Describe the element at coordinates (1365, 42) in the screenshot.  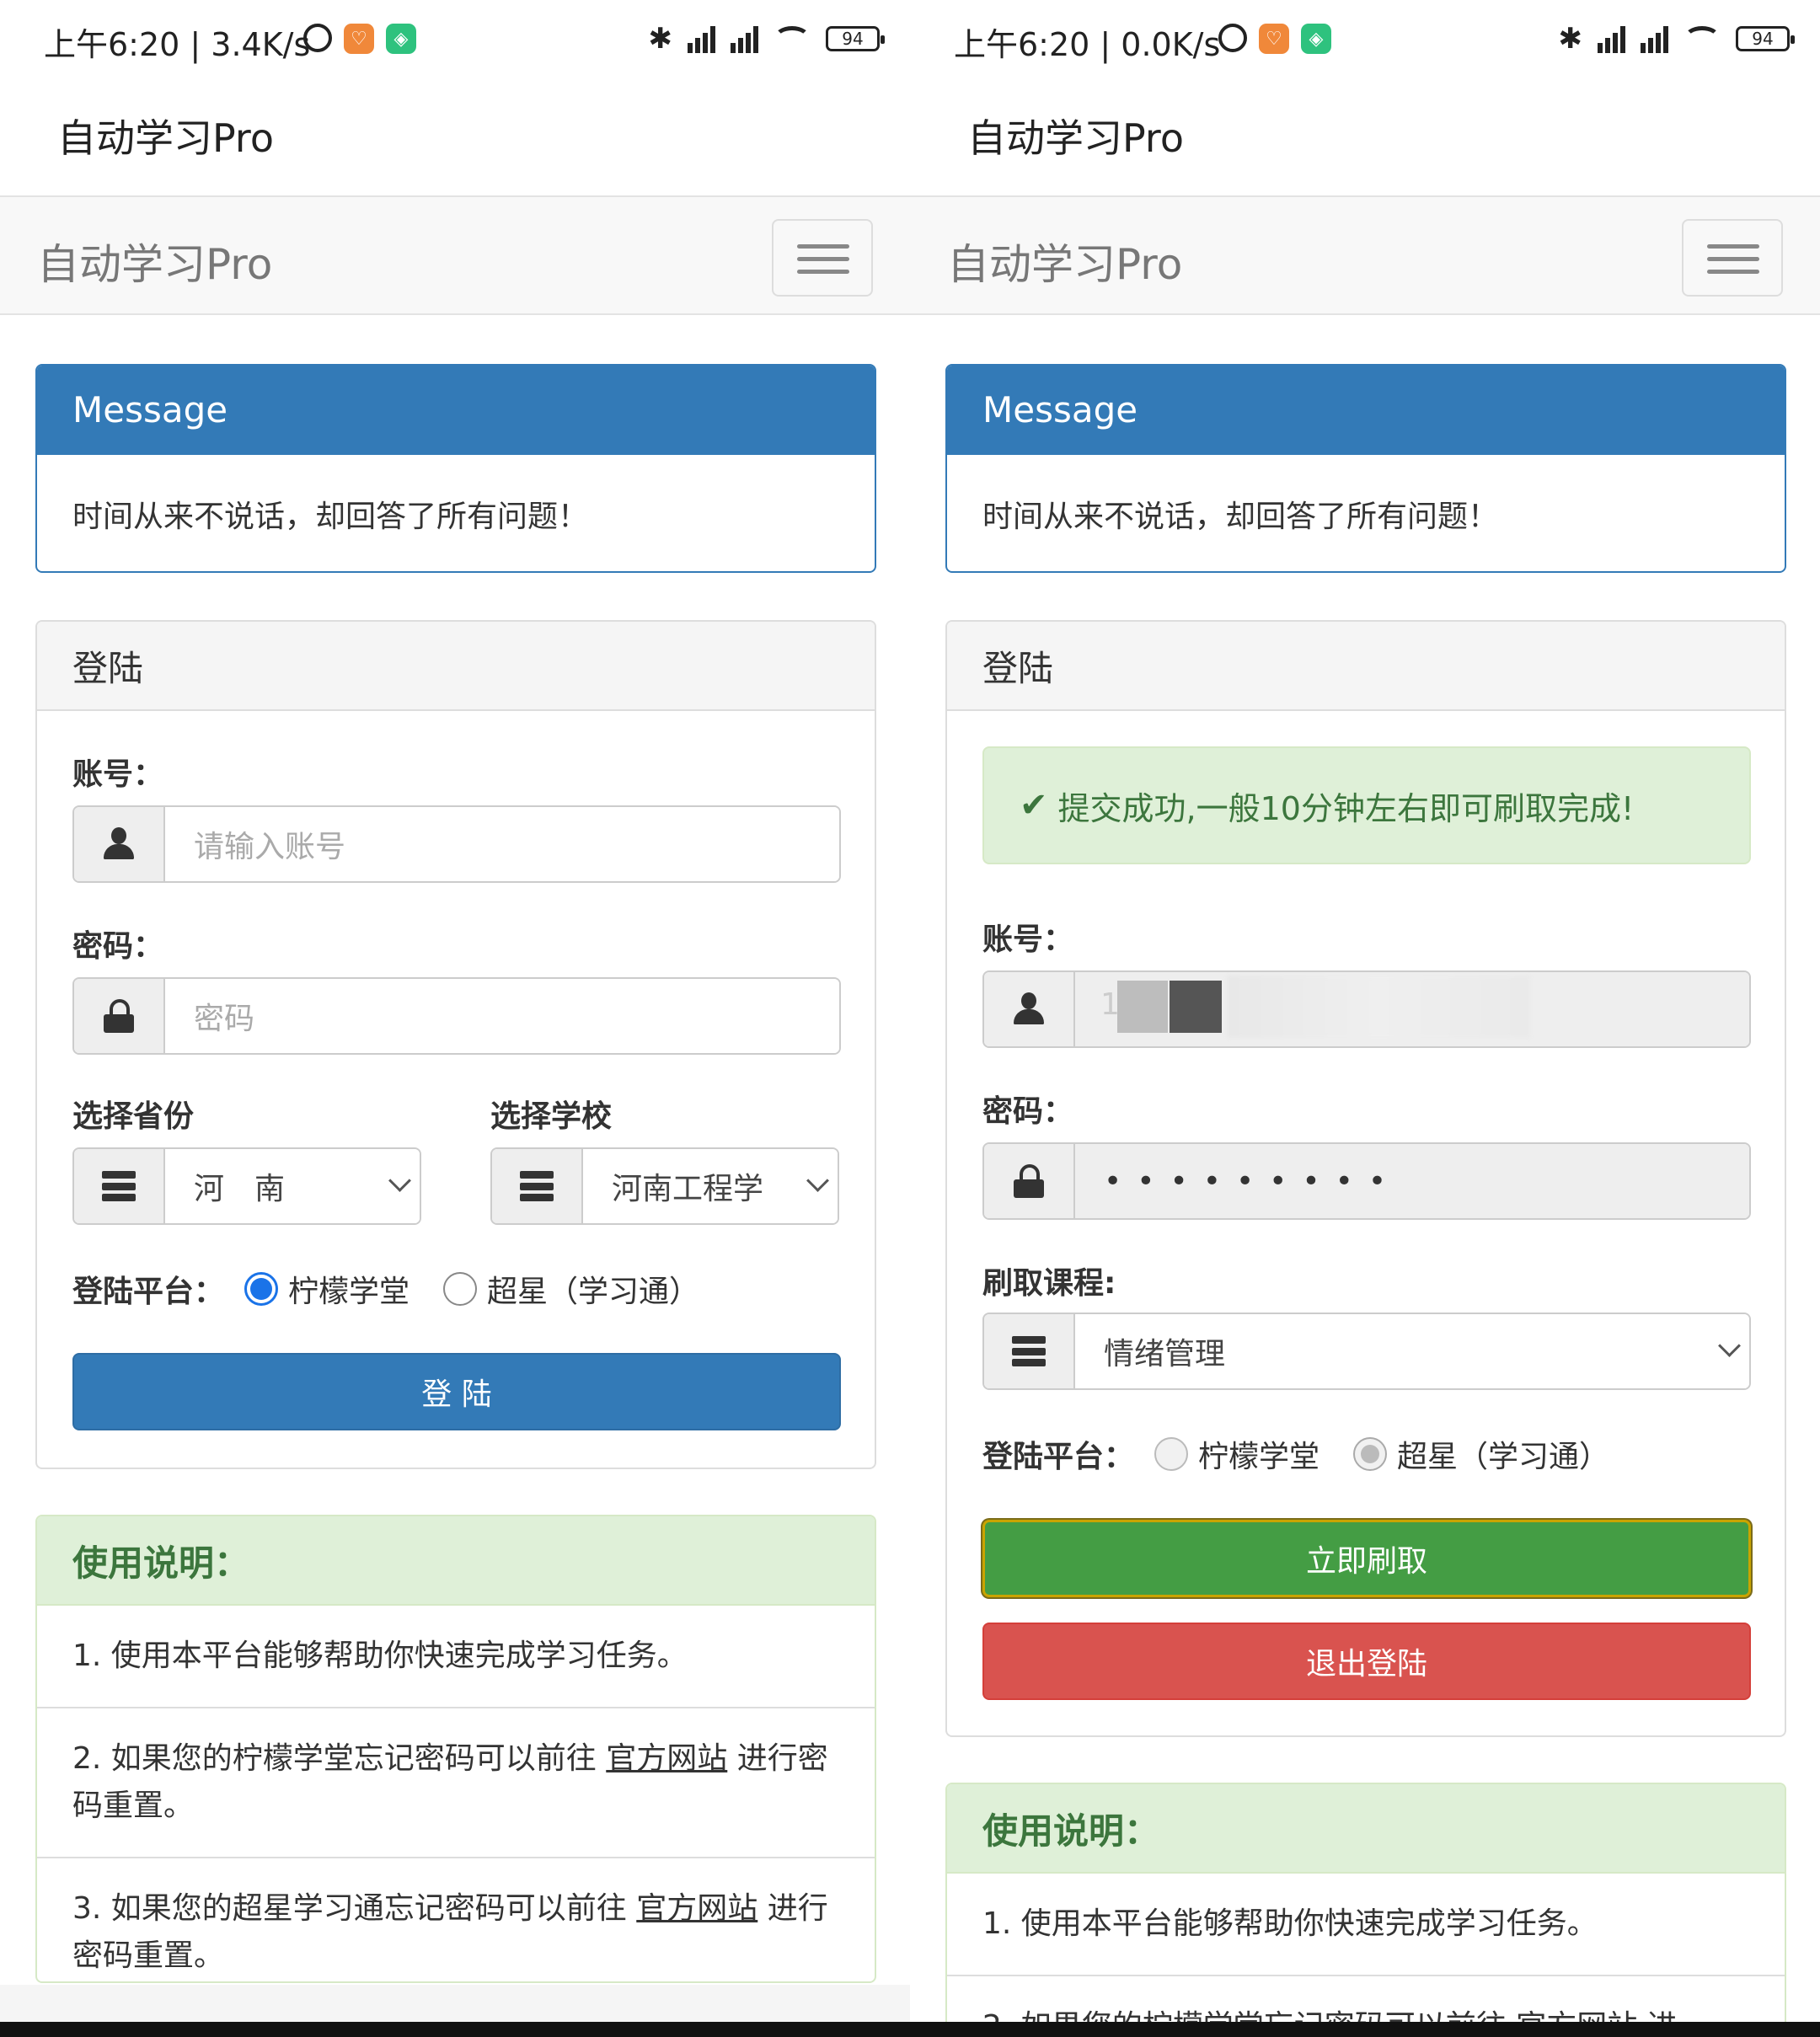
I see `status-bar: 上午6:20 | 0.0K/s ♡ ◈ ✱ 94` at that location.